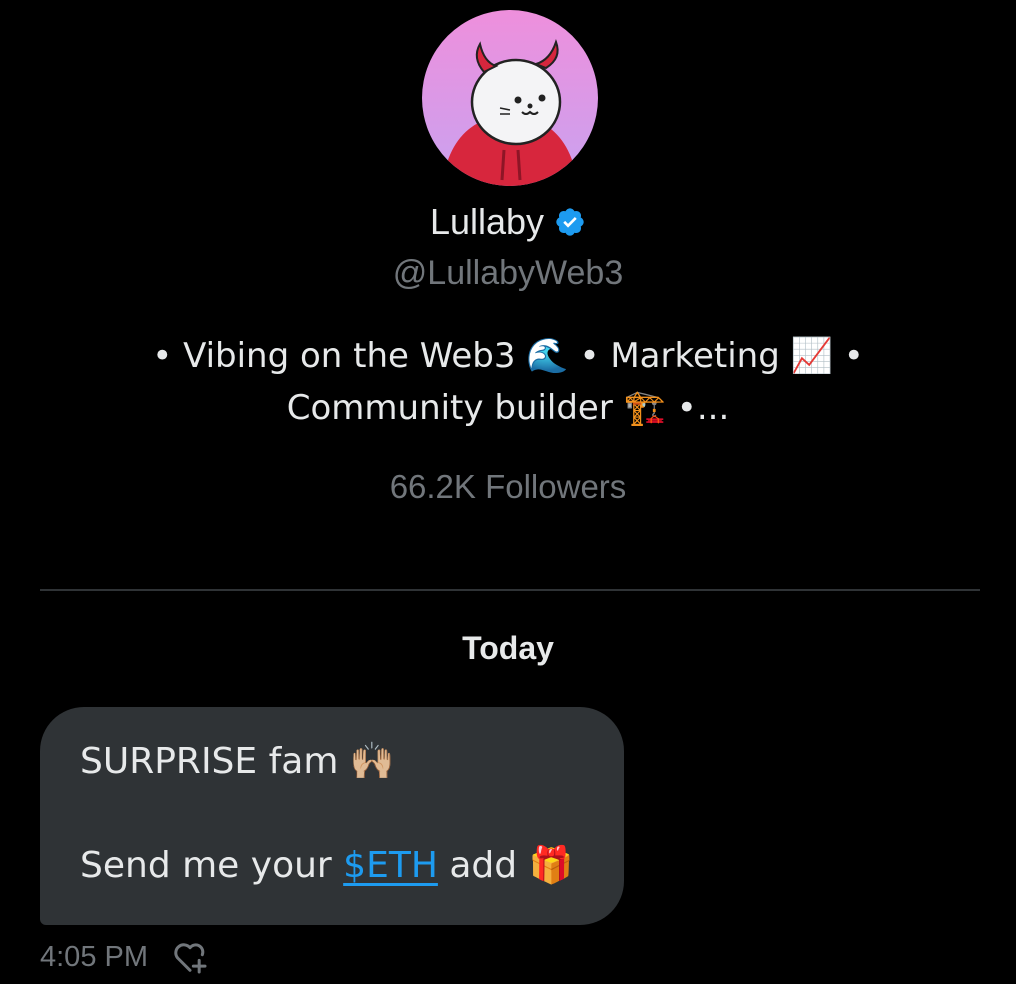  Describe the element at coordinates (510, 590) in the screenshot. I see `divider` at that location.